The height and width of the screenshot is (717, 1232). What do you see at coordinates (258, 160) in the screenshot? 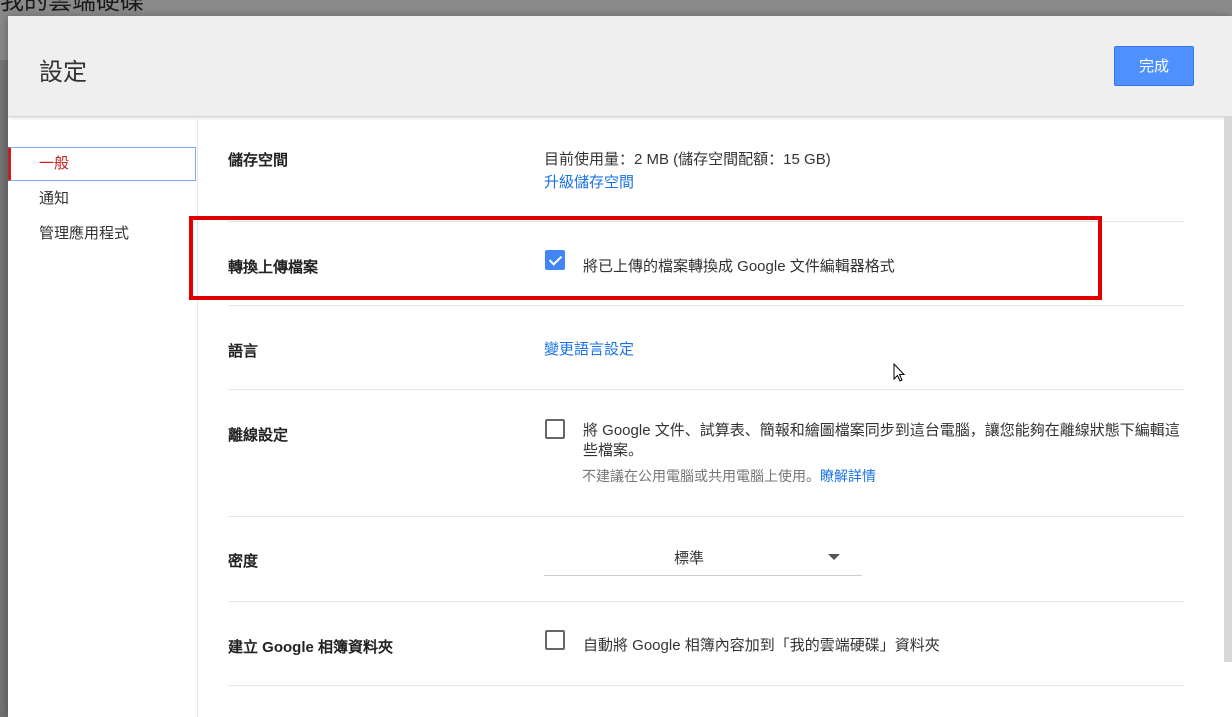
I see `storage-label: 儲存空間` at bounding box center [258, 160].